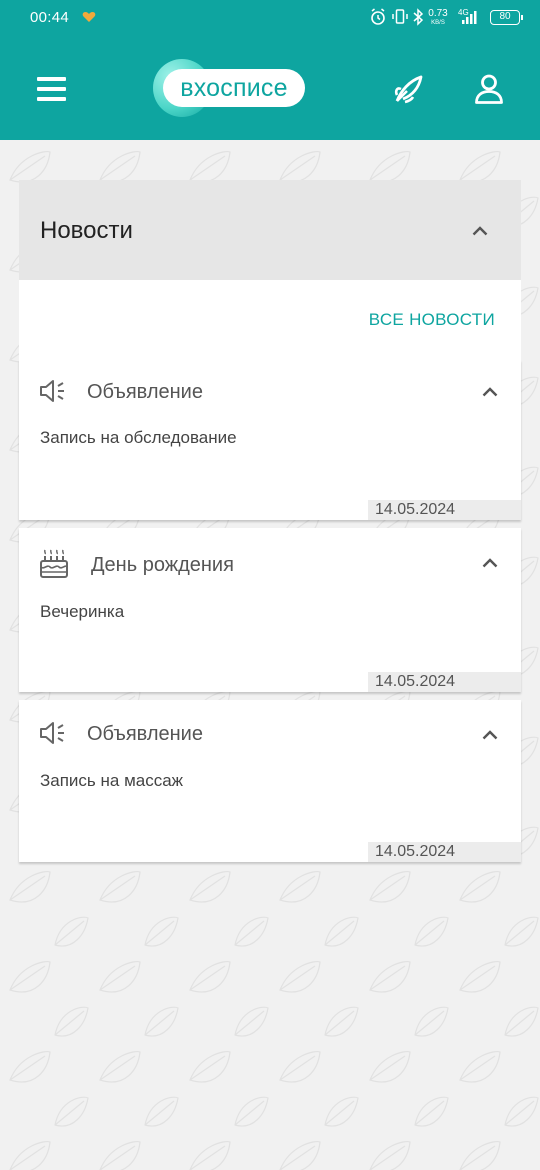  Describe the element at coordinates (400, 16) in the screenshot. I see `vibrate-icon` at that location.